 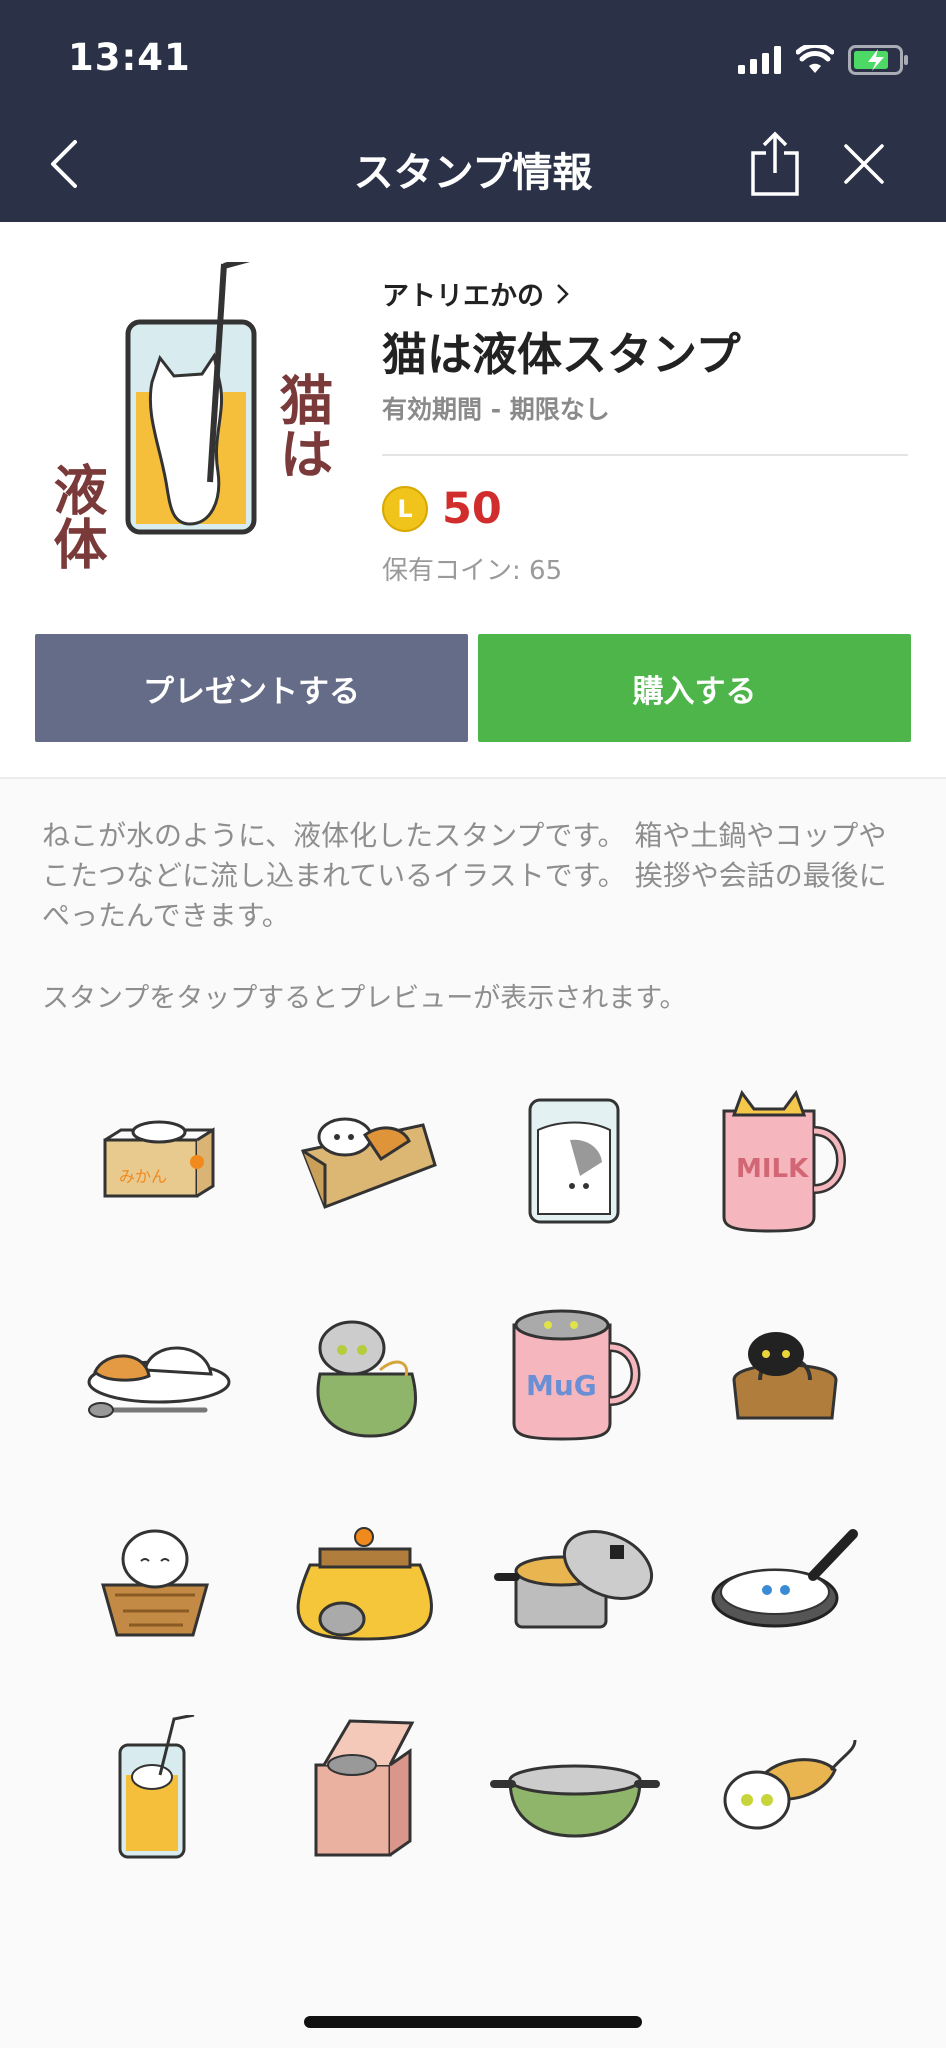 I want to click on share-button, so click(x=775, y=163).